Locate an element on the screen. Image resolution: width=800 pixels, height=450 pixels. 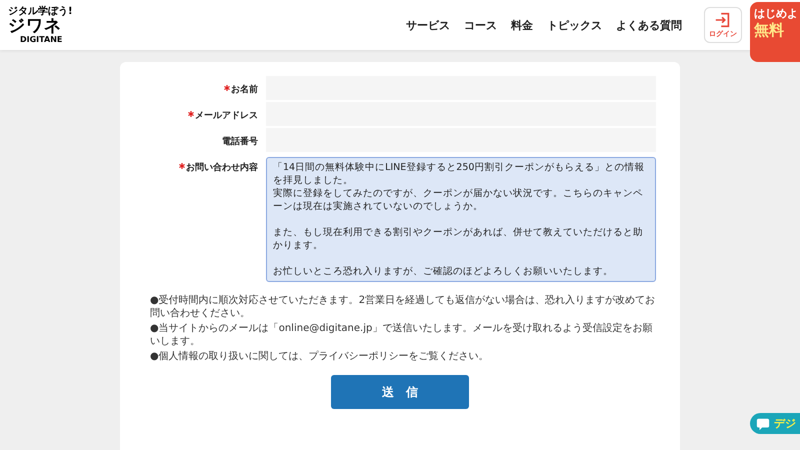
logo: ジワネ is located at coordinates (68, 26).